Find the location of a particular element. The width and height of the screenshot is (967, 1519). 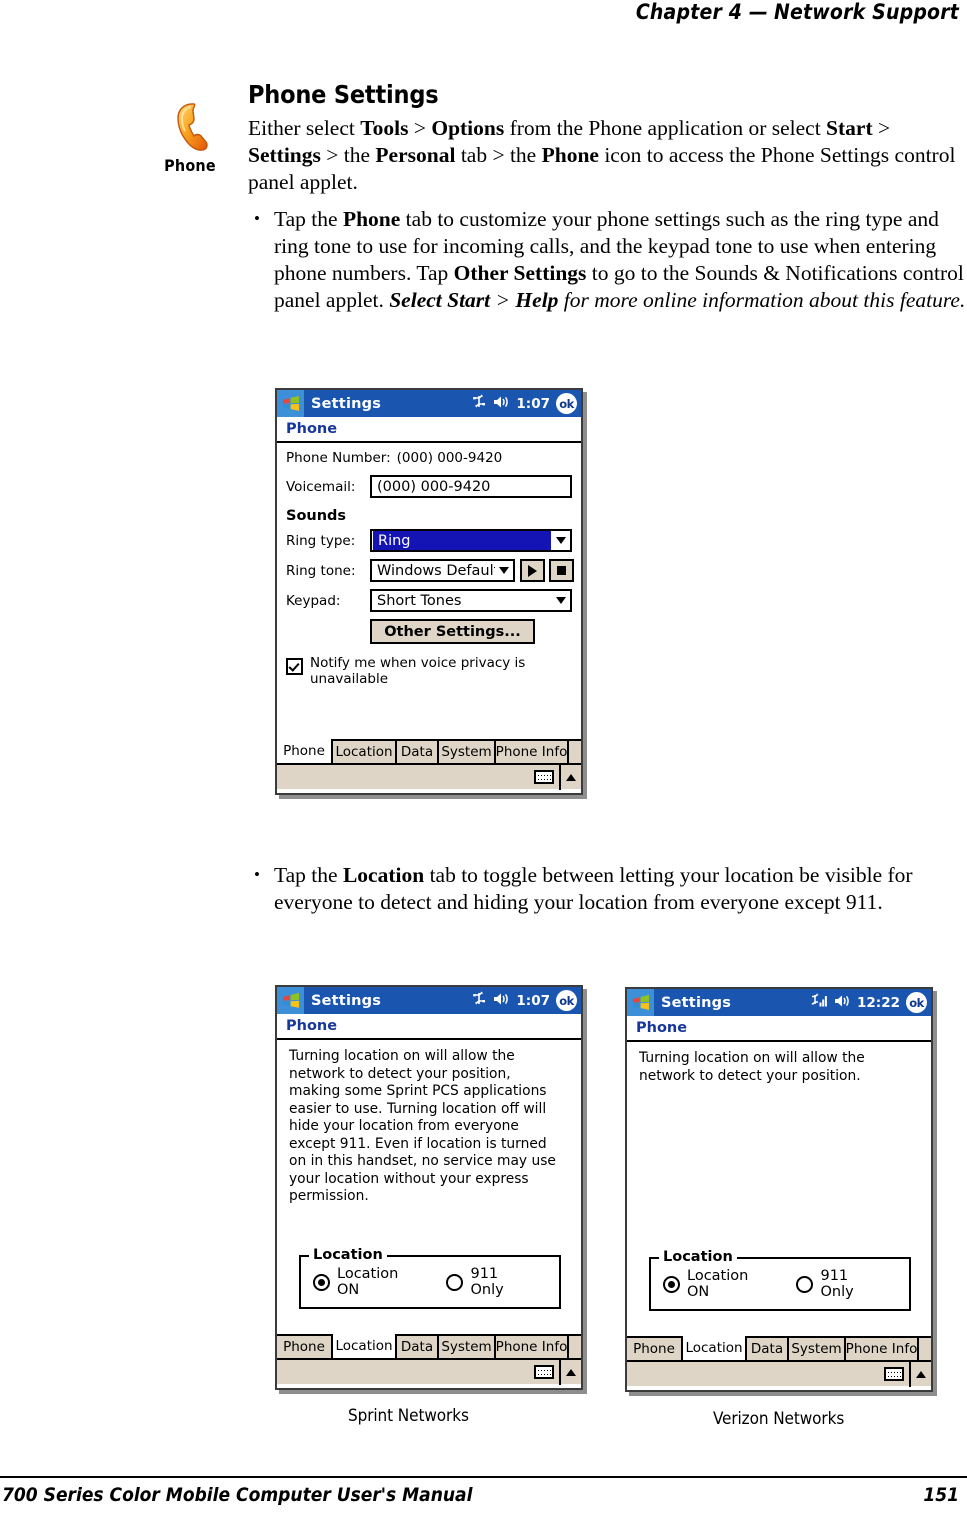

b1-bold-other-settings: Other Settings is located at coordinates (520, 273).